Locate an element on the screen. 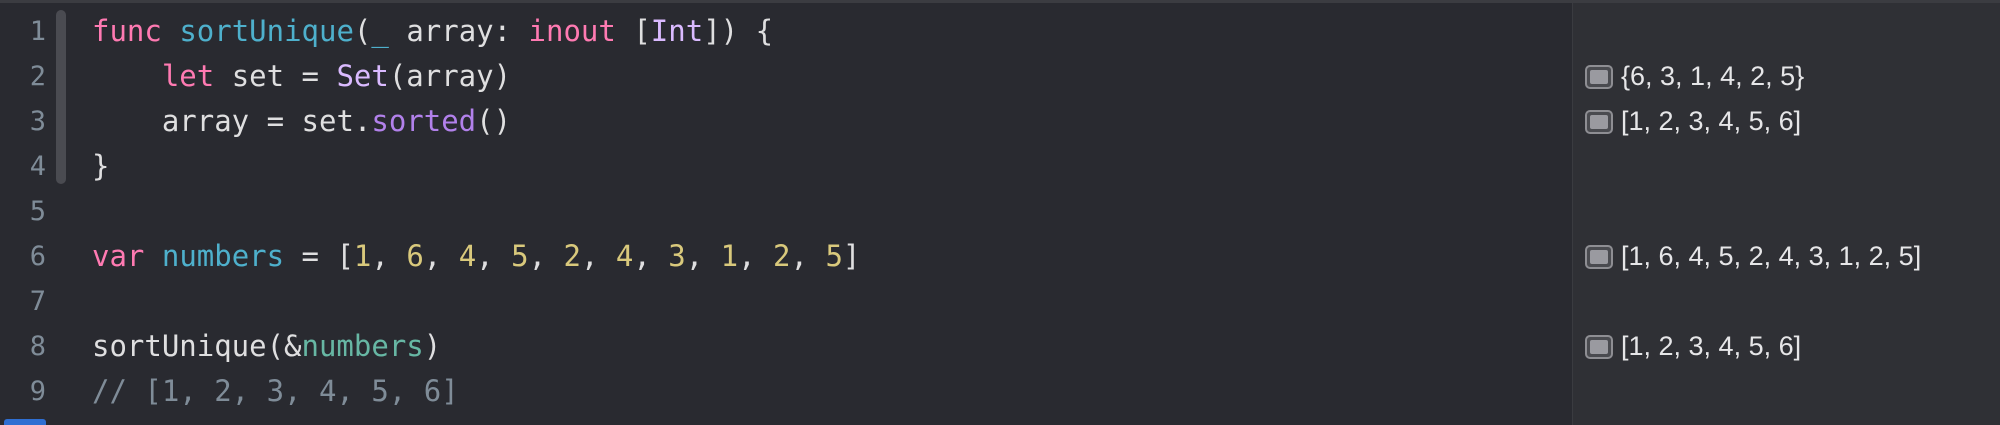 The image size is (2000, 425). line-number-1: 1 is located at coordinates (26, 31).